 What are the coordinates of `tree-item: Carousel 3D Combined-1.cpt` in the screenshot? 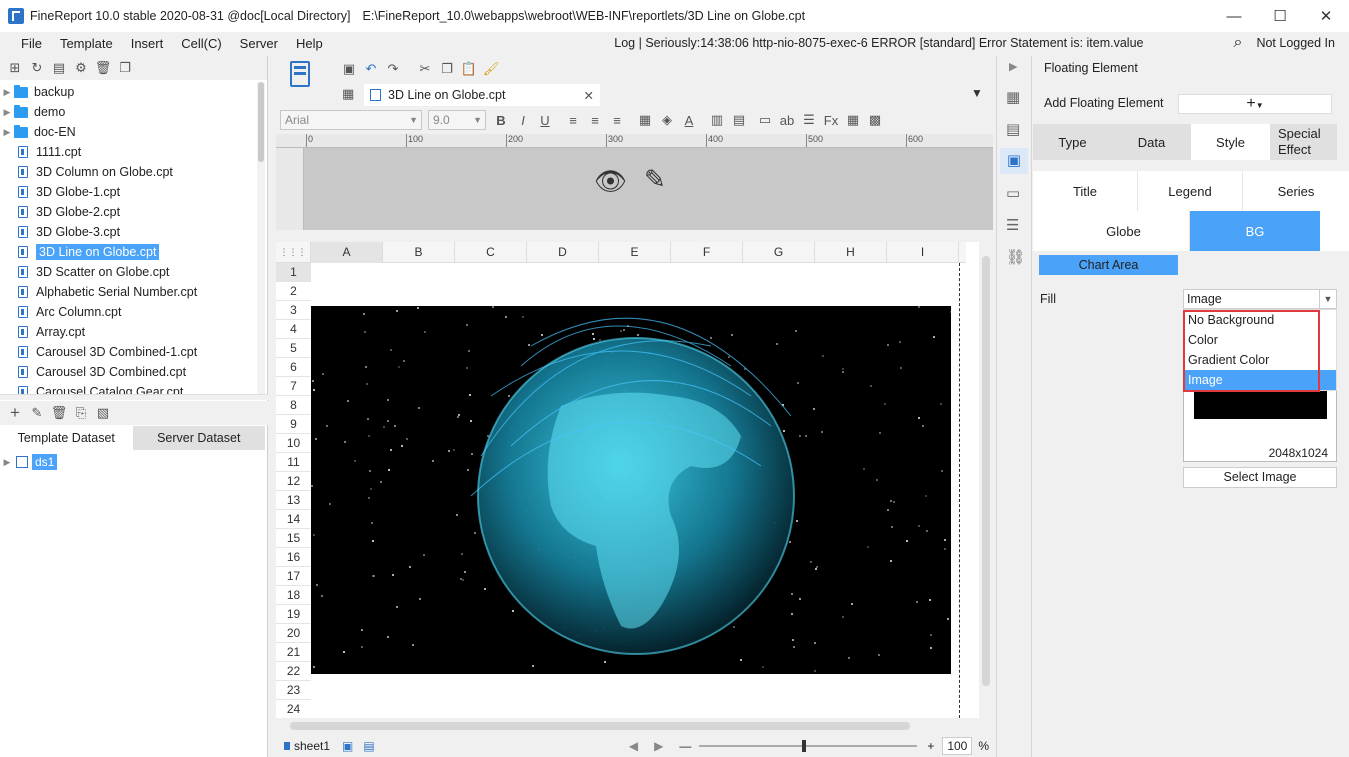 It's located at (128, 352).